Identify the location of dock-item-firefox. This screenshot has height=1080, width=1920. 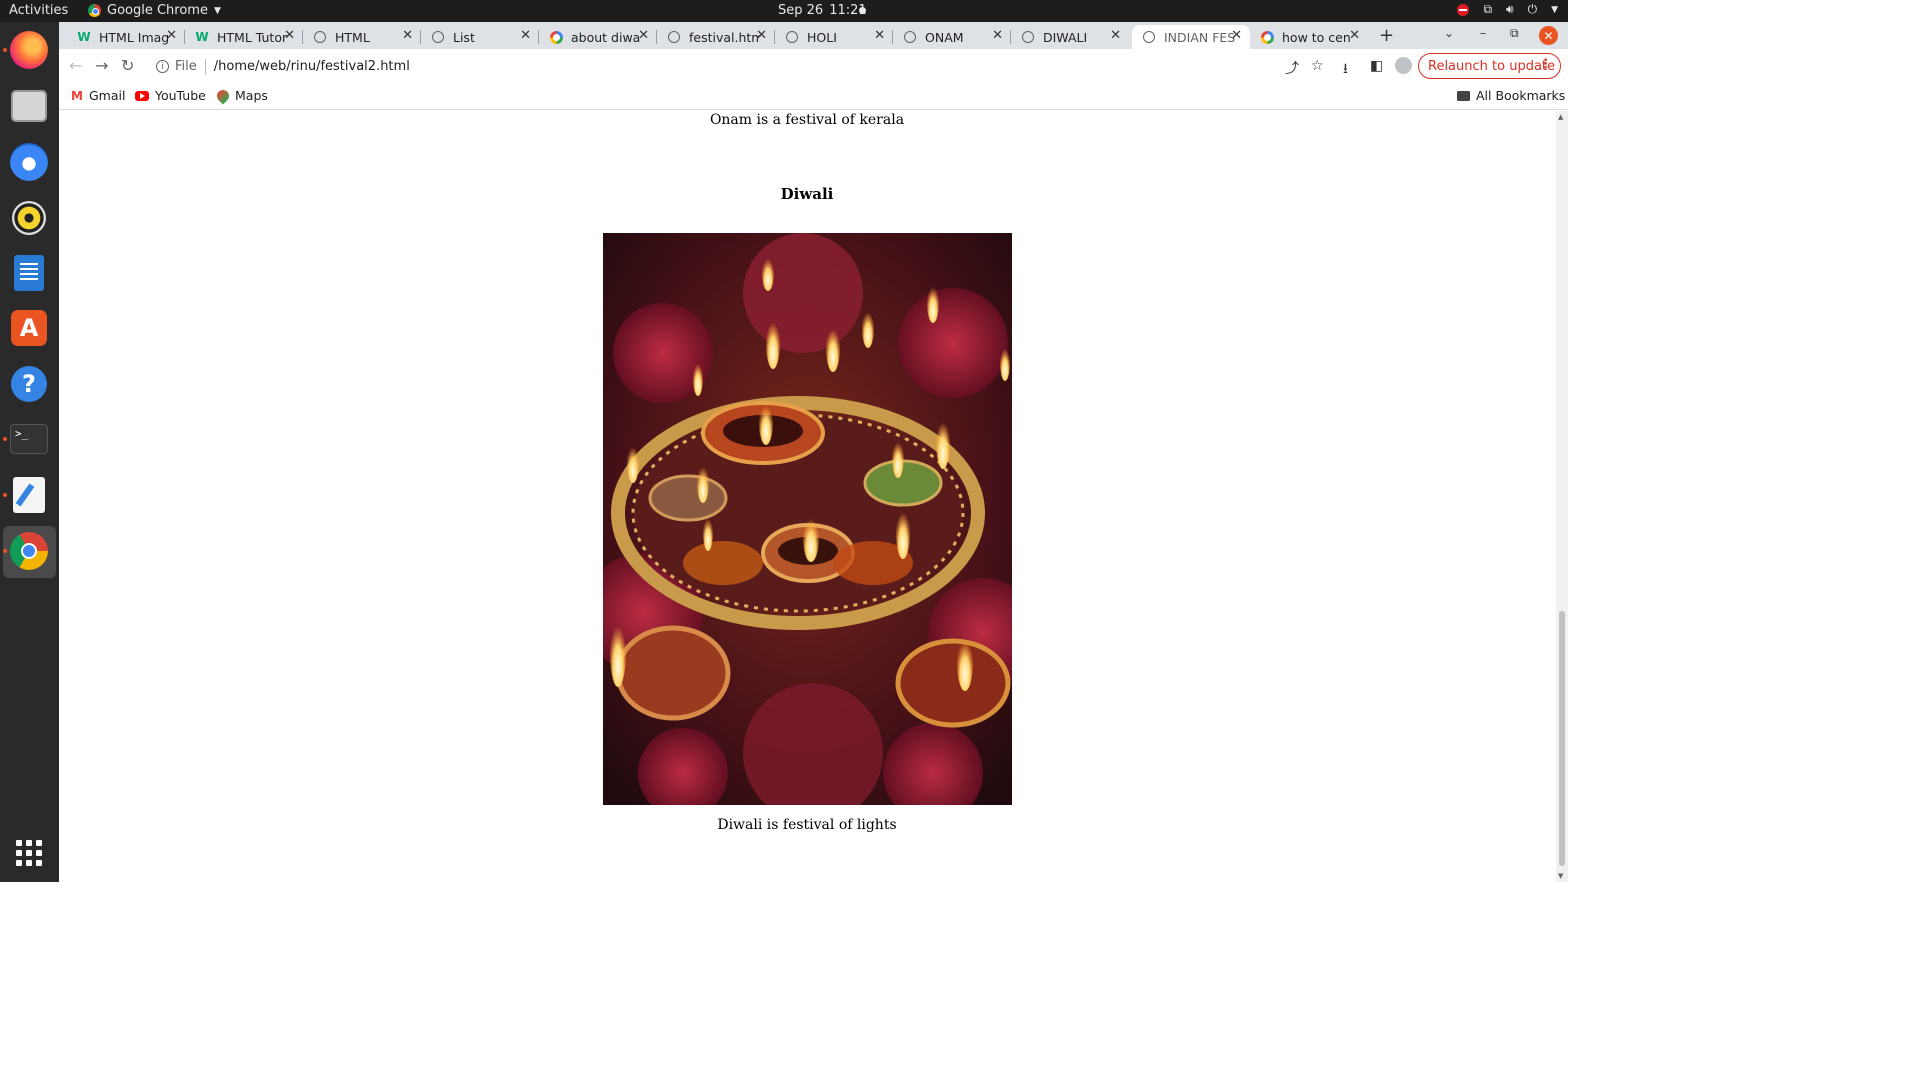
(26, 50).